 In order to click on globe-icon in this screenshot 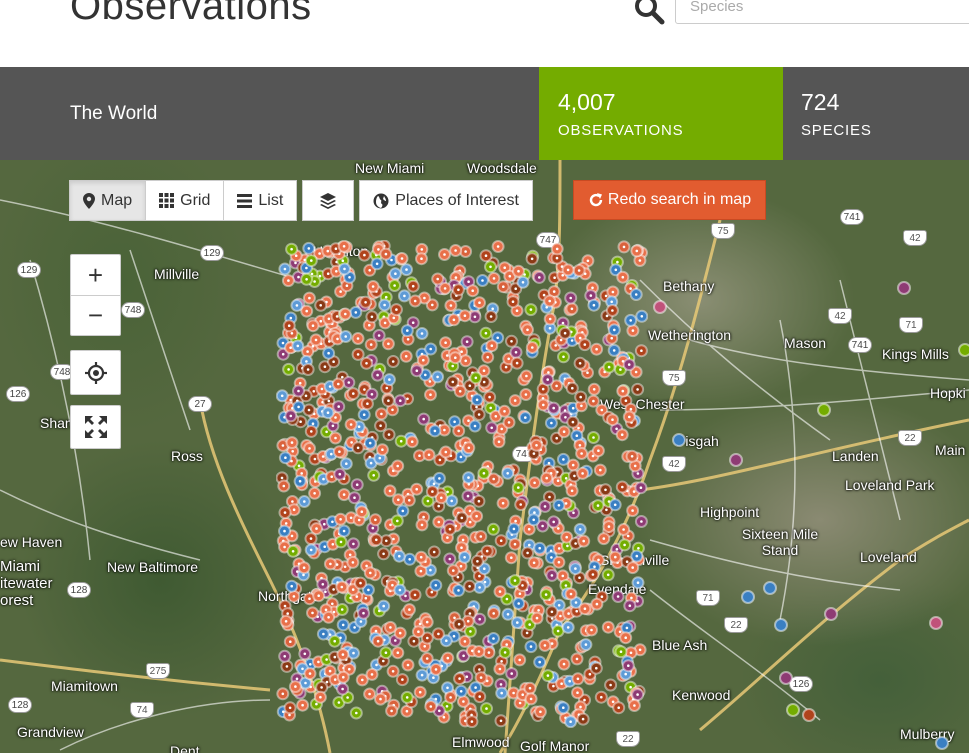, I will do `click(381, 200)`.